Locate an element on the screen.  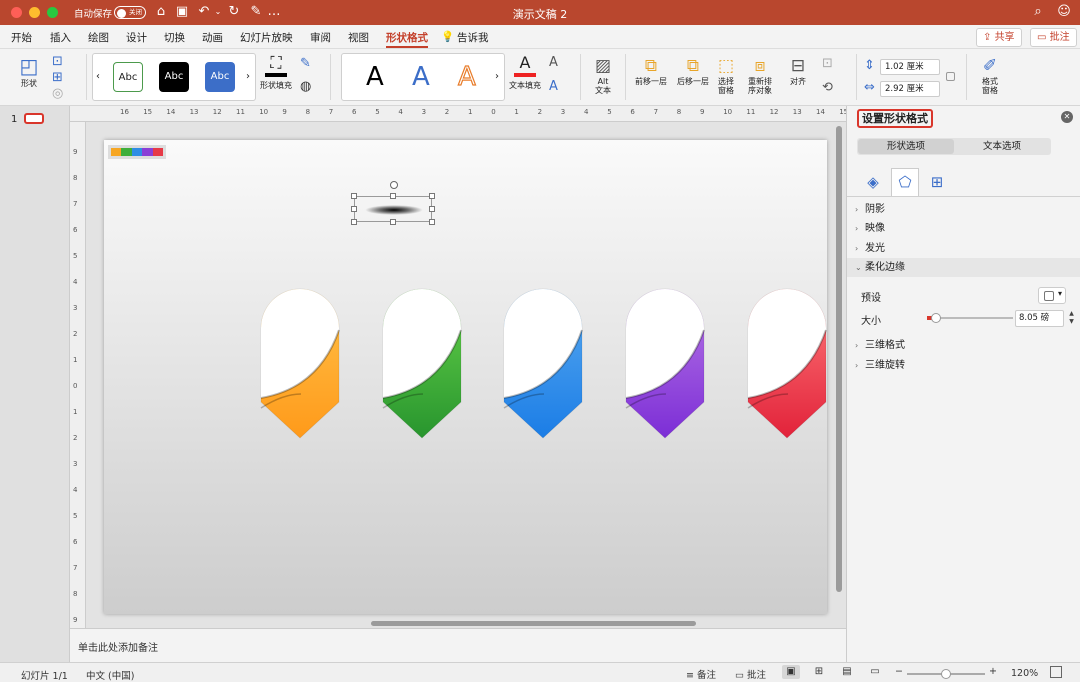
section-reflection: › 映像 is located at coordinates (963, 228).